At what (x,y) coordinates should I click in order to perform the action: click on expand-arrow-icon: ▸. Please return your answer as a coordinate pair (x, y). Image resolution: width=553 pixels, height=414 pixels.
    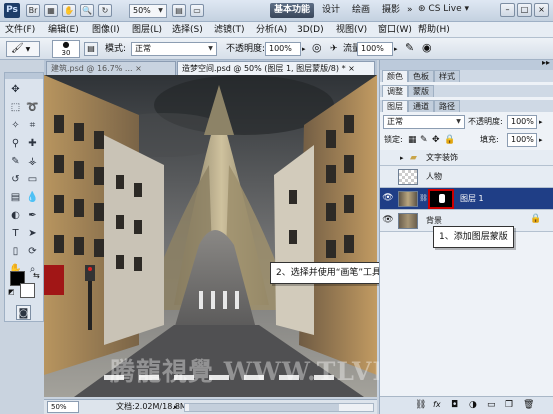
    Looking at the image, I should click on (402, 158).